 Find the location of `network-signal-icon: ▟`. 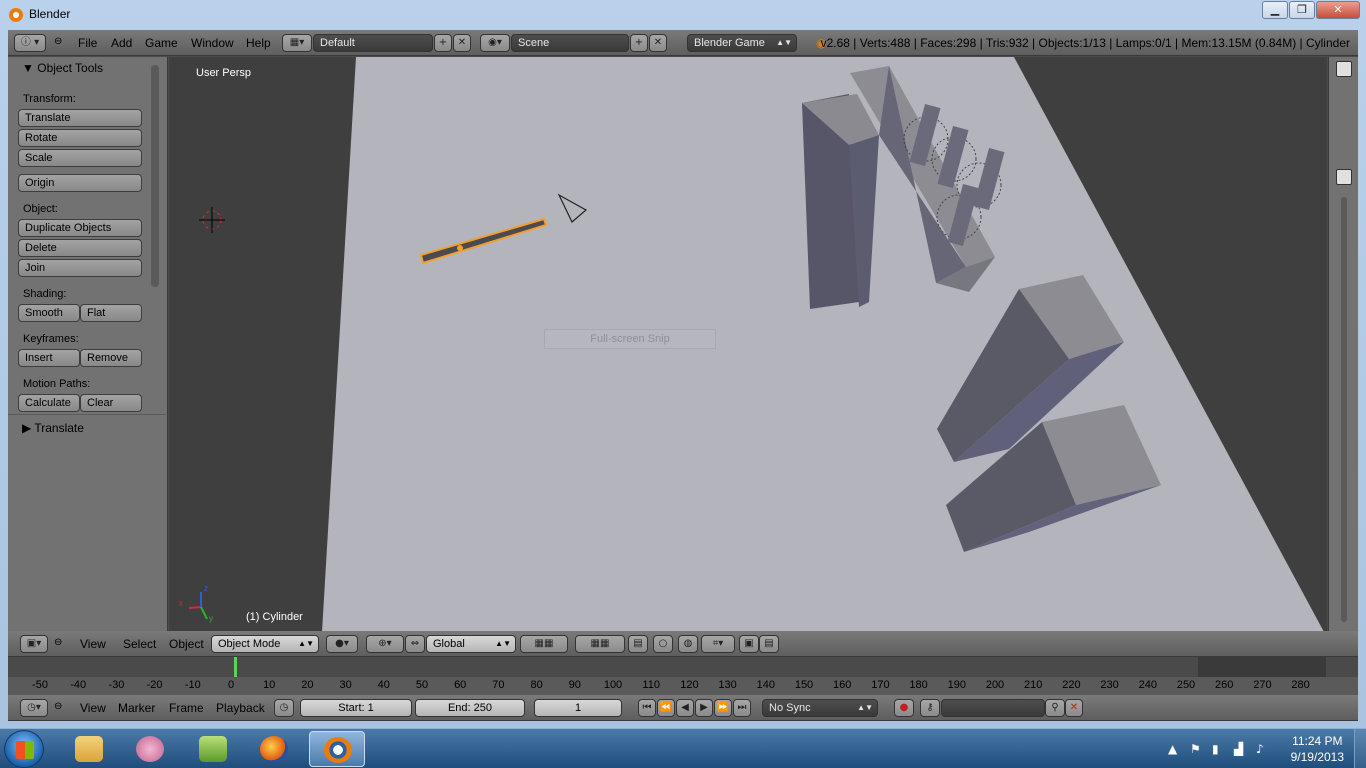

network-signal-icon: ▟ is located at coordinates (1238, 749).